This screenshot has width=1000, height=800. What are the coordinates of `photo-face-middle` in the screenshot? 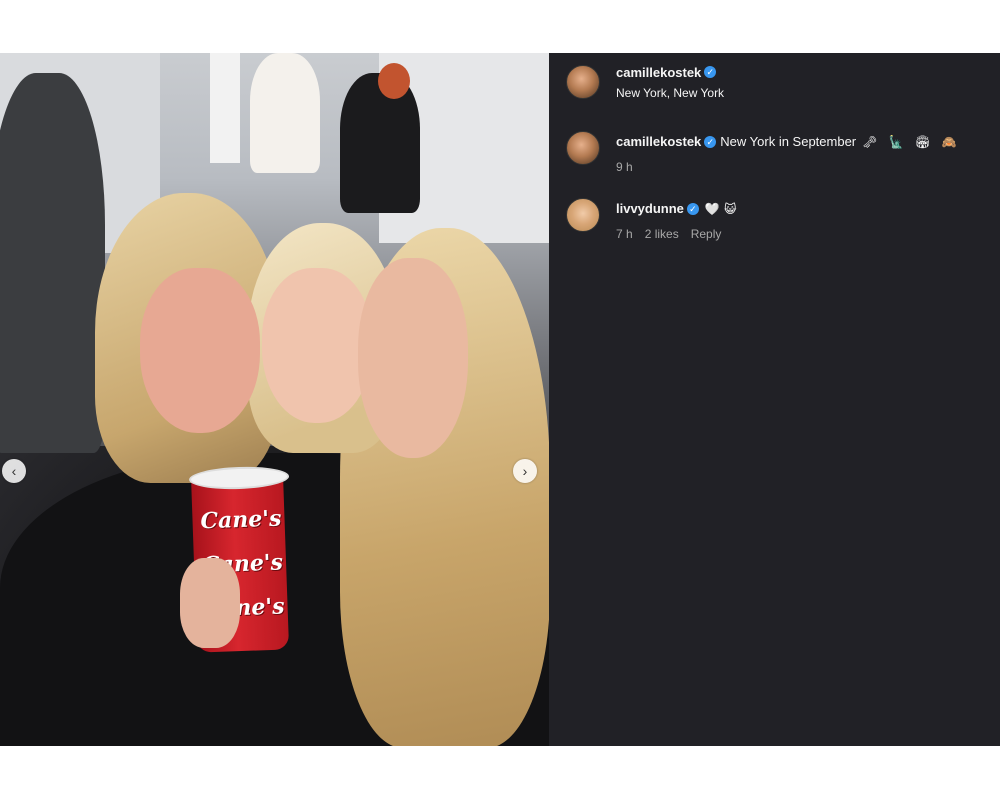 It's located at (317, 345).